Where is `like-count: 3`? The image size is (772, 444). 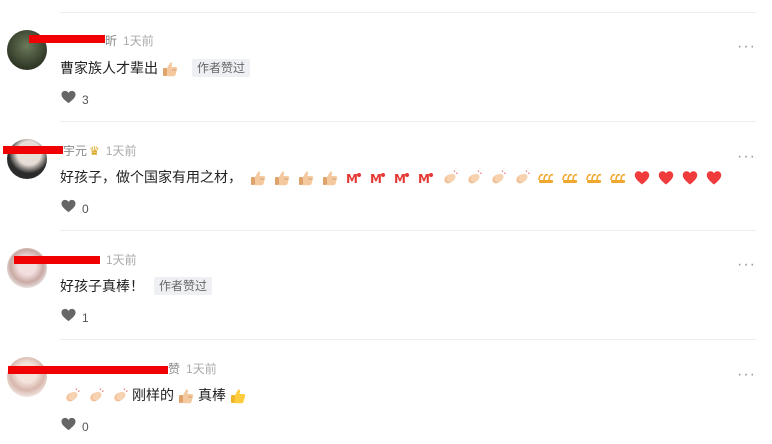 like-count: 3 is located at coordinates (85, 99).